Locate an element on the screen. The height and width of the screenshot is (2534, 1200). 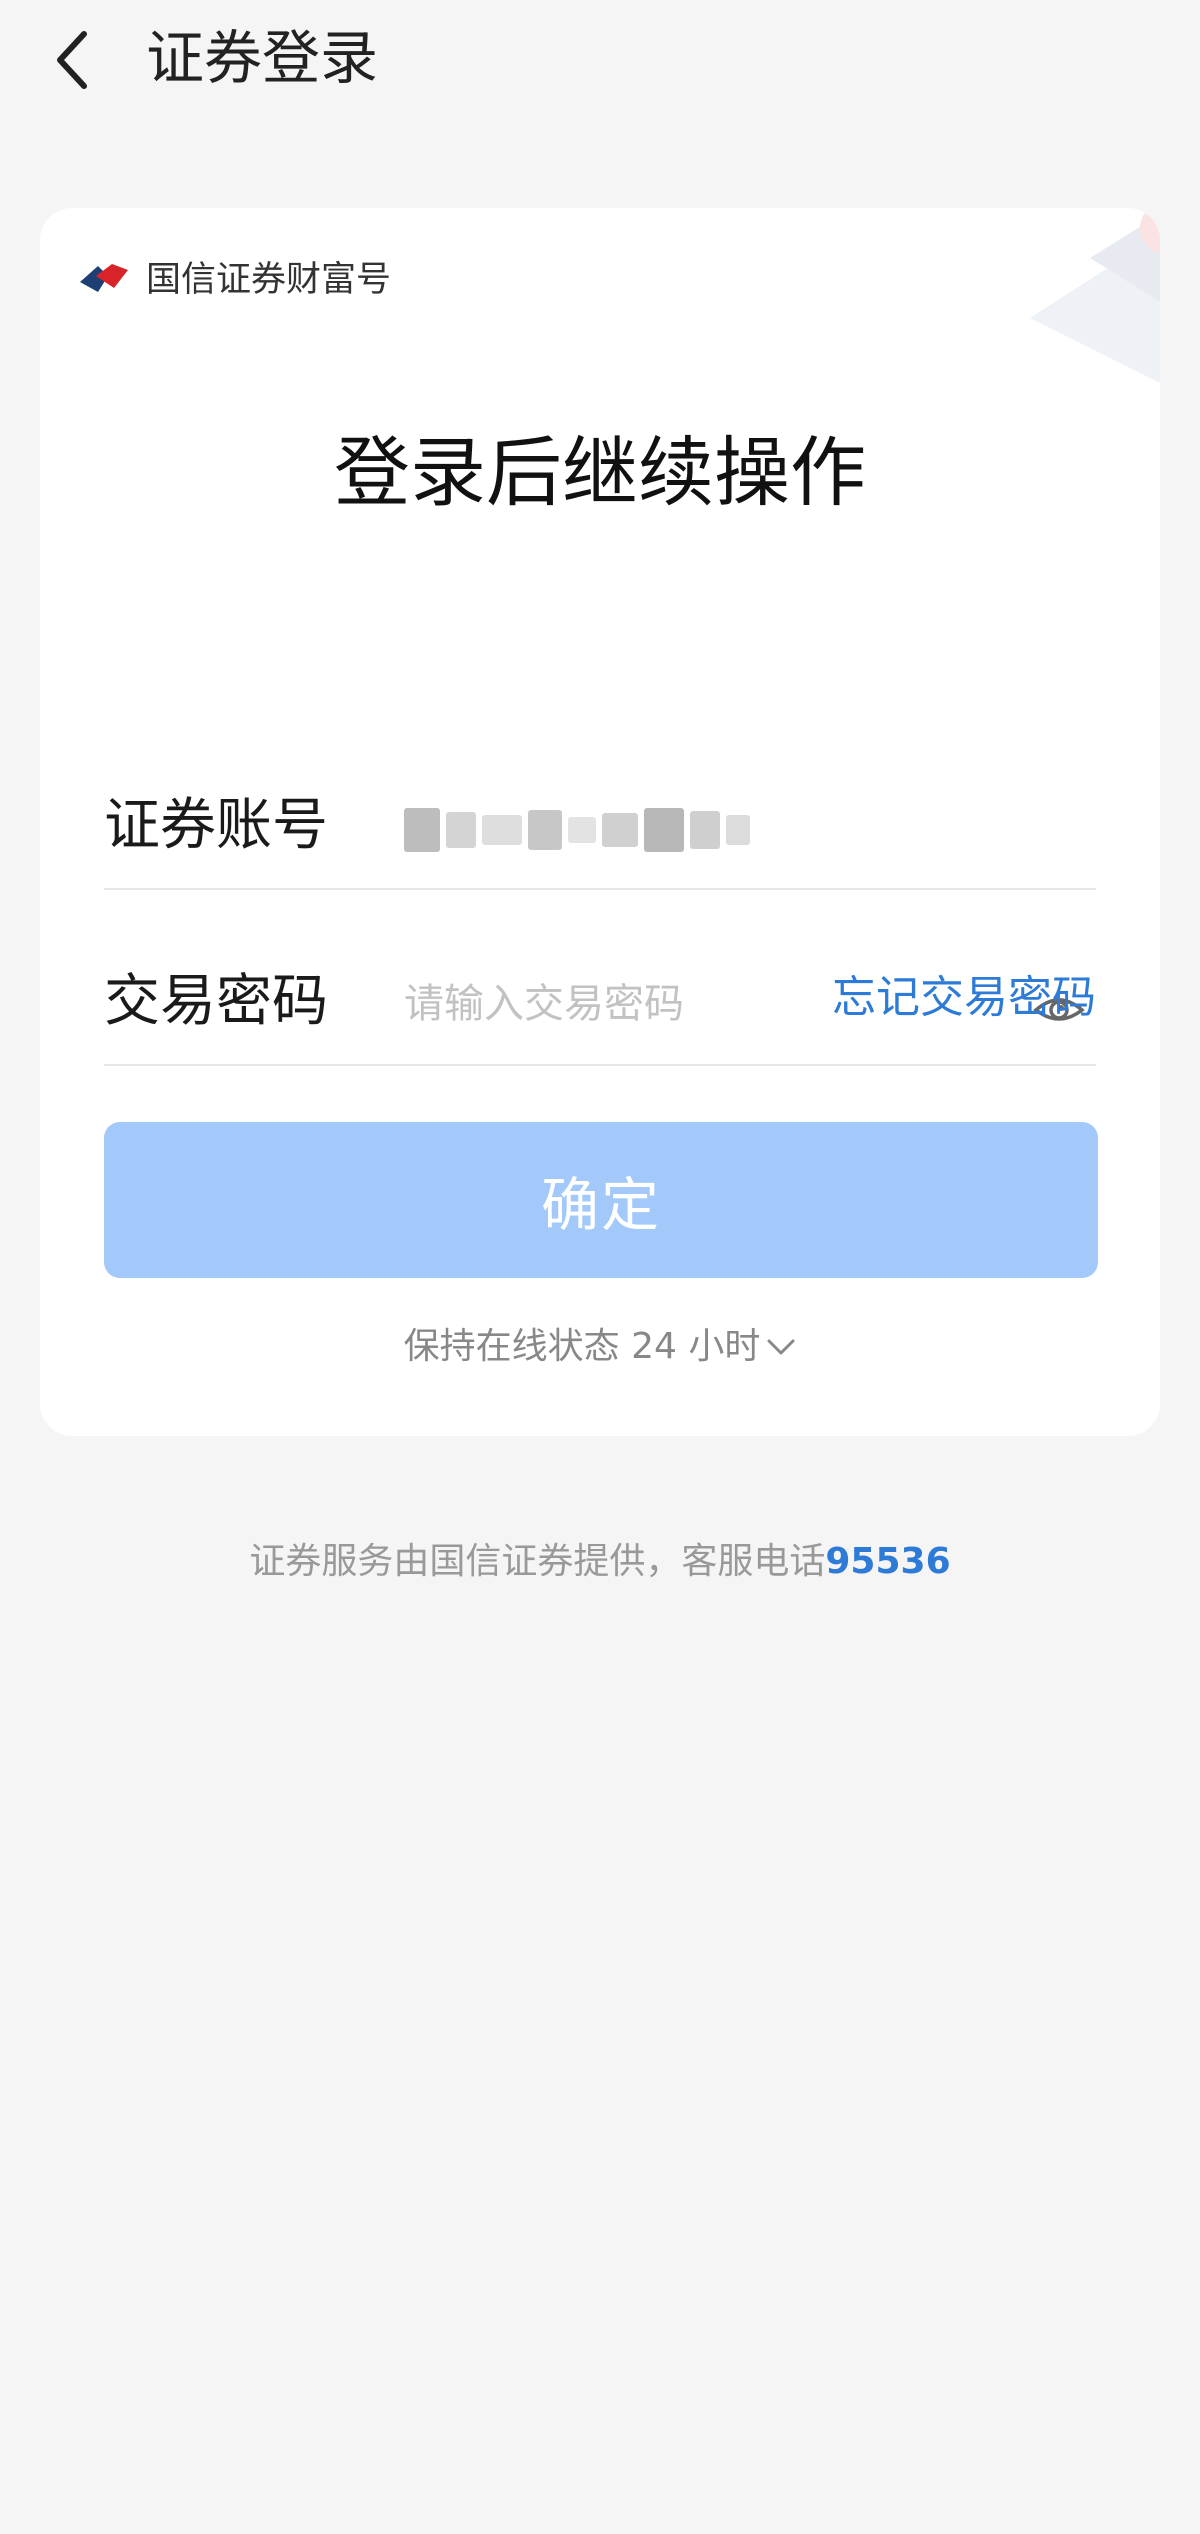
mosaic-blur is located at coordinates (577, 830).